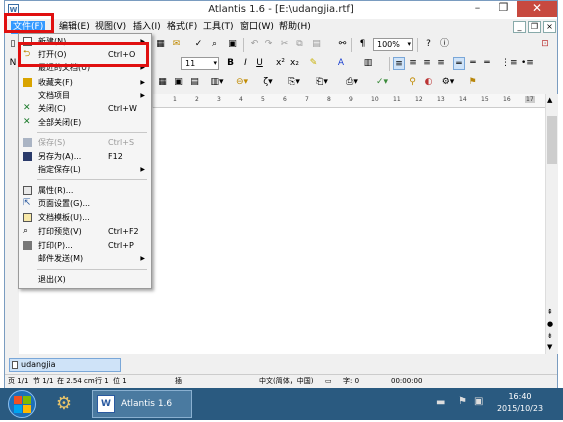 The width and height of the screenshot is (563, 422). Describe the element at coordinates (299, 44) in the screenshot. I see `copy-icon: ⧉` at that location.